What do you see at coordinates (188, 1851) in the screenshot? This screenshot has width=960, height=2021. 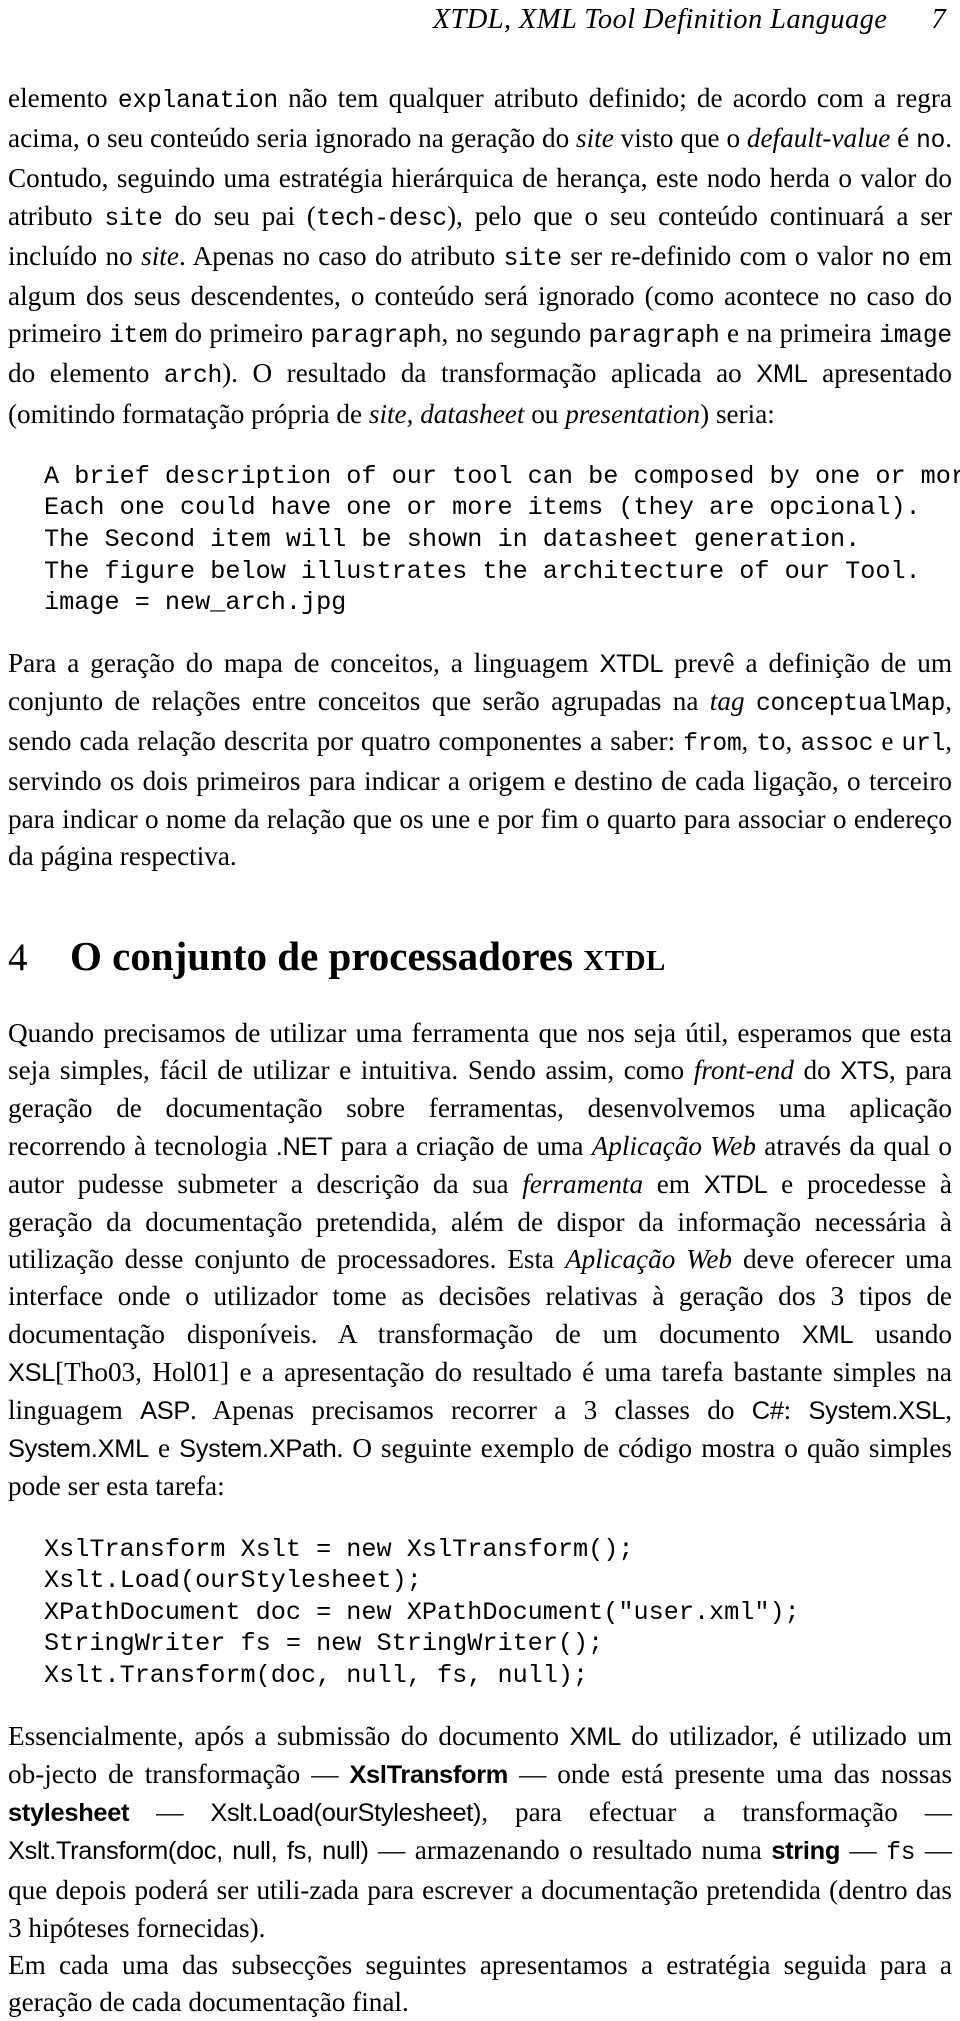 I see `call-xslt-transform: Xslt.Transform(doc, null, fs, null)` at bounding box center [188, 1851].